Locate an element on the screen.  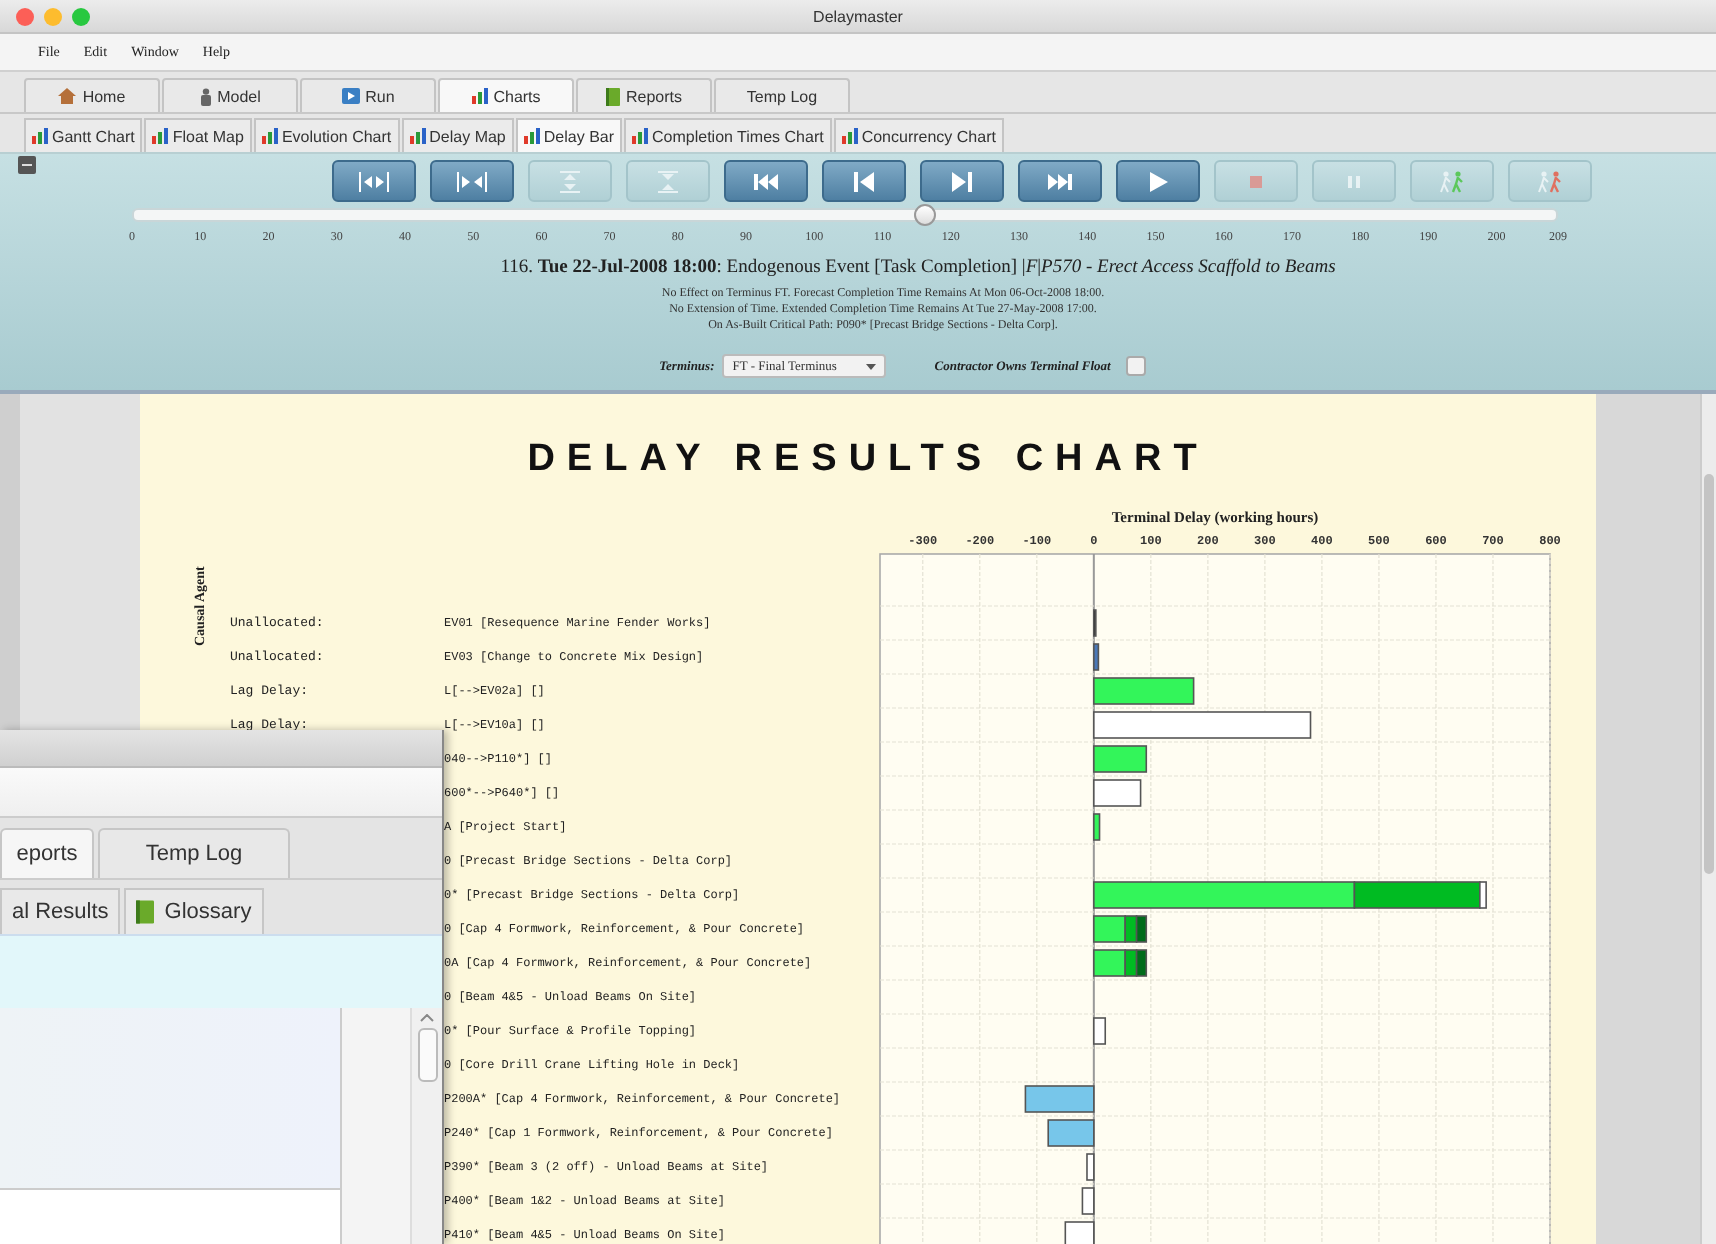
tab-label: Home is located at coordinates (104, 96).